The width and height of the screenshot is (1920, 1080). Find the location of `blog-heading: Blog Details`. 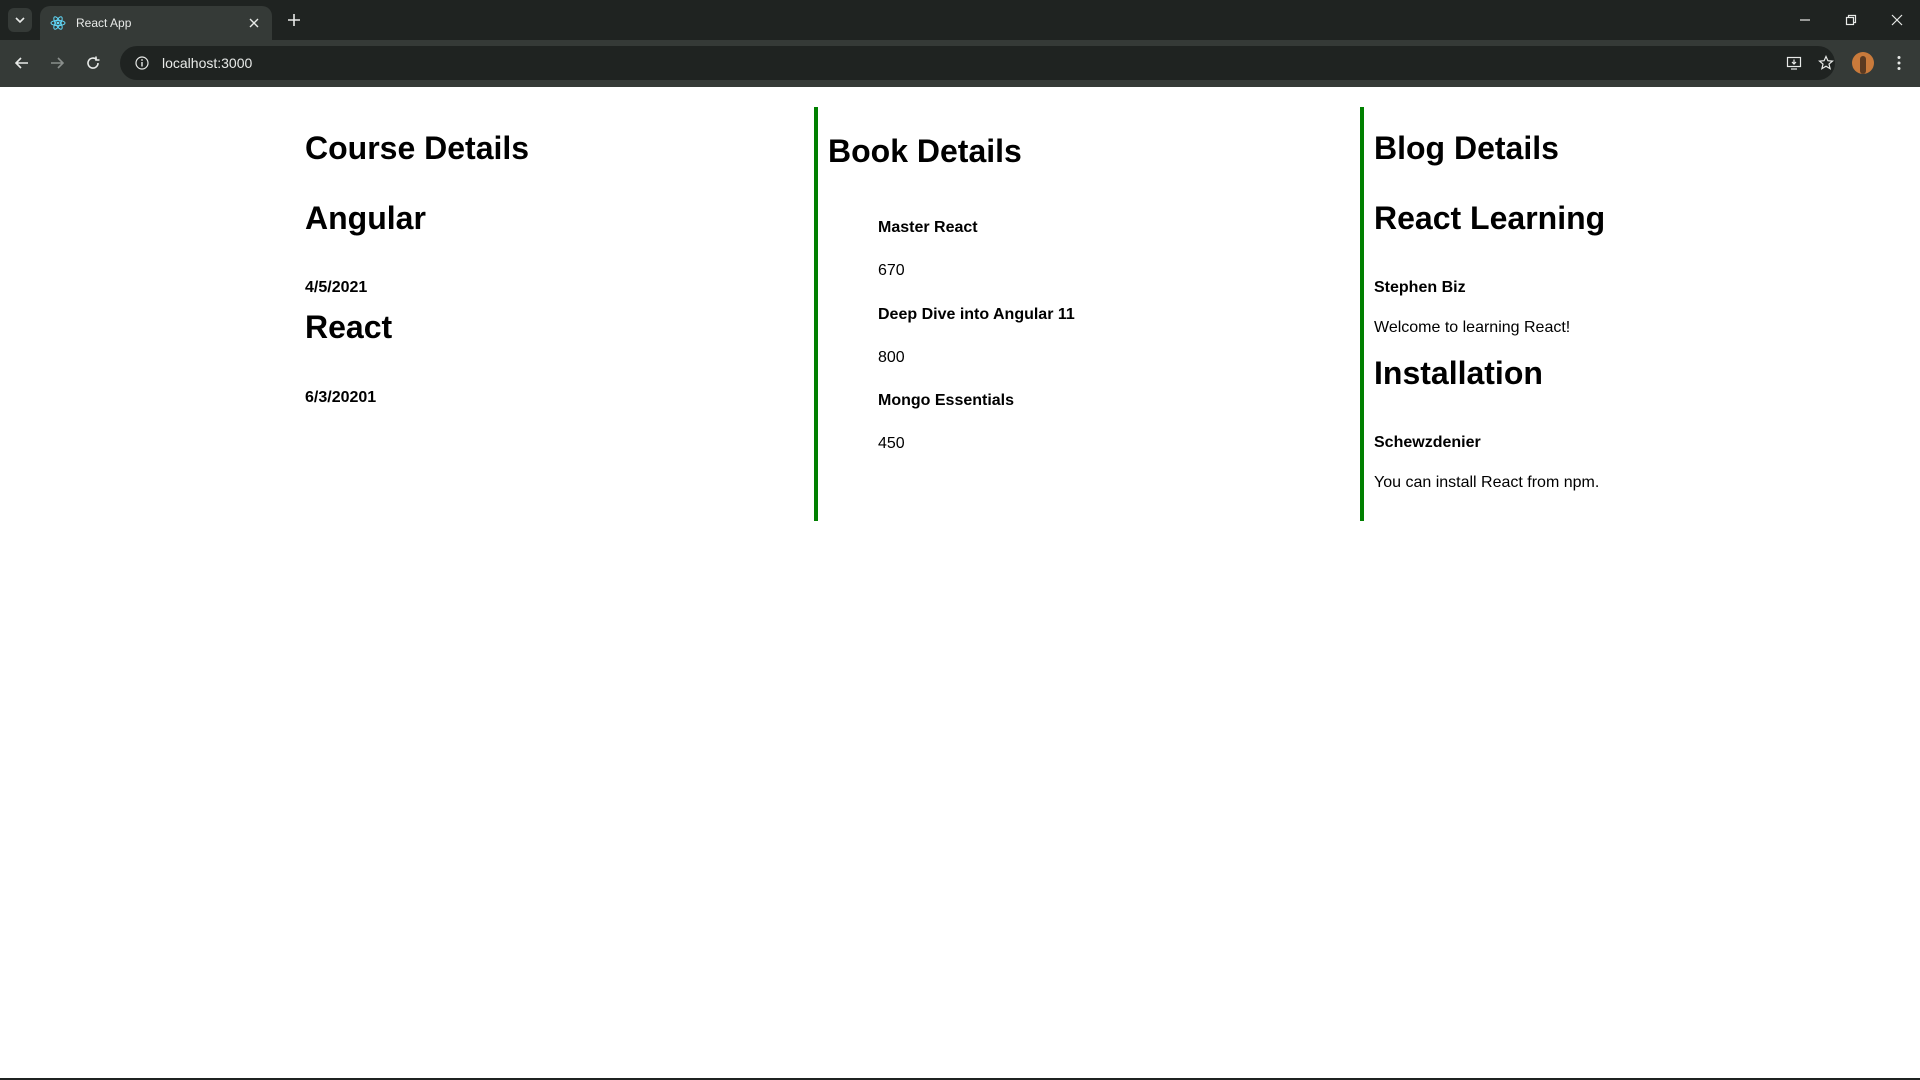

blog-heading: Blog Details is located at coordinates (1466, 148).